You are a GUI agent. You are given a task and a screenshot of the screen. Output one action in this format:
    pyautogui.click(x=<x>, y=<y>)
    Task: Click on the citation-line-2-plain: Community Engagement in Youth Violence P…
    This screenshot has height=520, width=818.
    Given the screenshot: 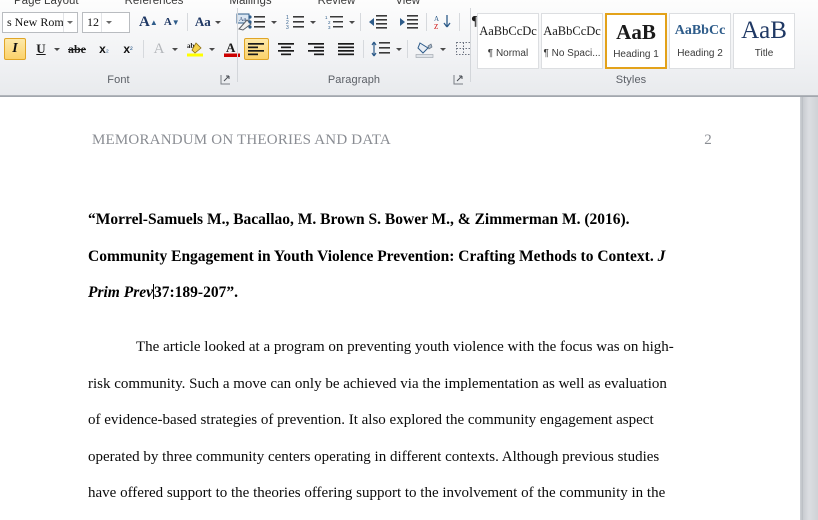 What is the action you would take?
    pyautogui.click(x=371, y=256)
    